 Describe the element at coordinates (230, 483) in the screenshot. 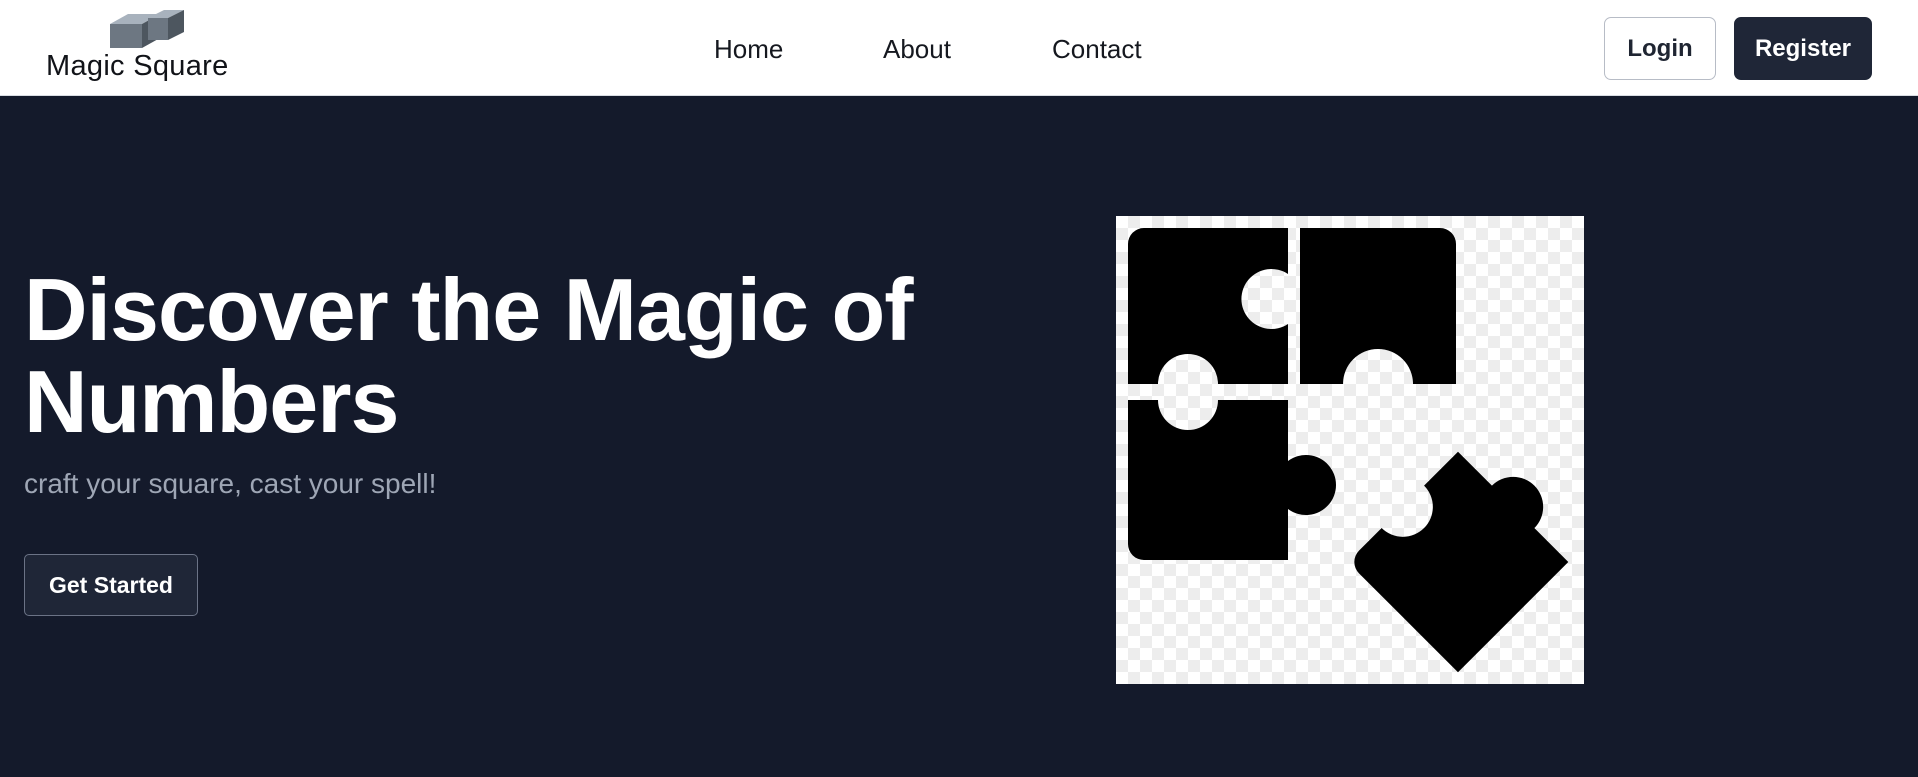

I see `hero-subtitle: craft your square, cast your spell!` at that location.